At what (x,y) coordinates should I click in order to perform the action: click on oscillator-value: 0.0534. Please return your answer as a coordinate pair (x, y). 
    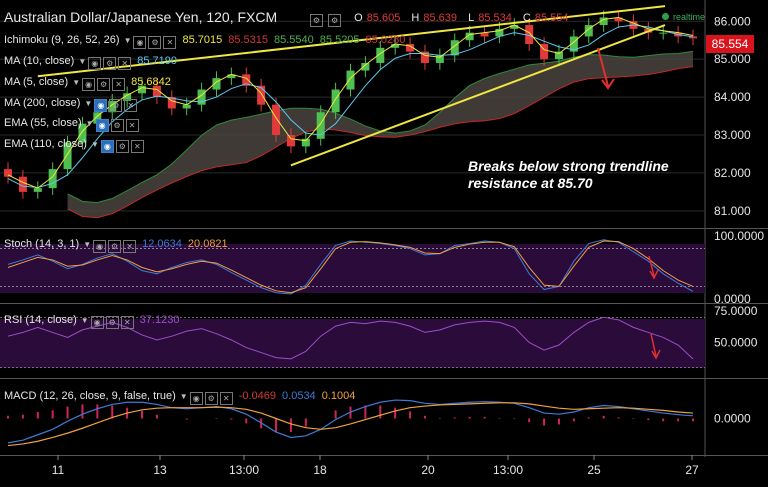
    Looking at the image, I should click on (299, 396).